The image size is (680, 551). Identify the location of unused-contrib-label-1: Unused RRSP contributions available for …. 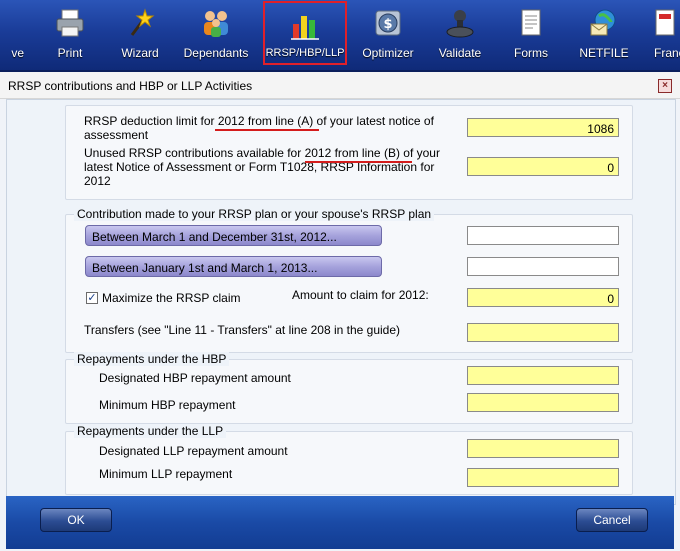
(262, 153).